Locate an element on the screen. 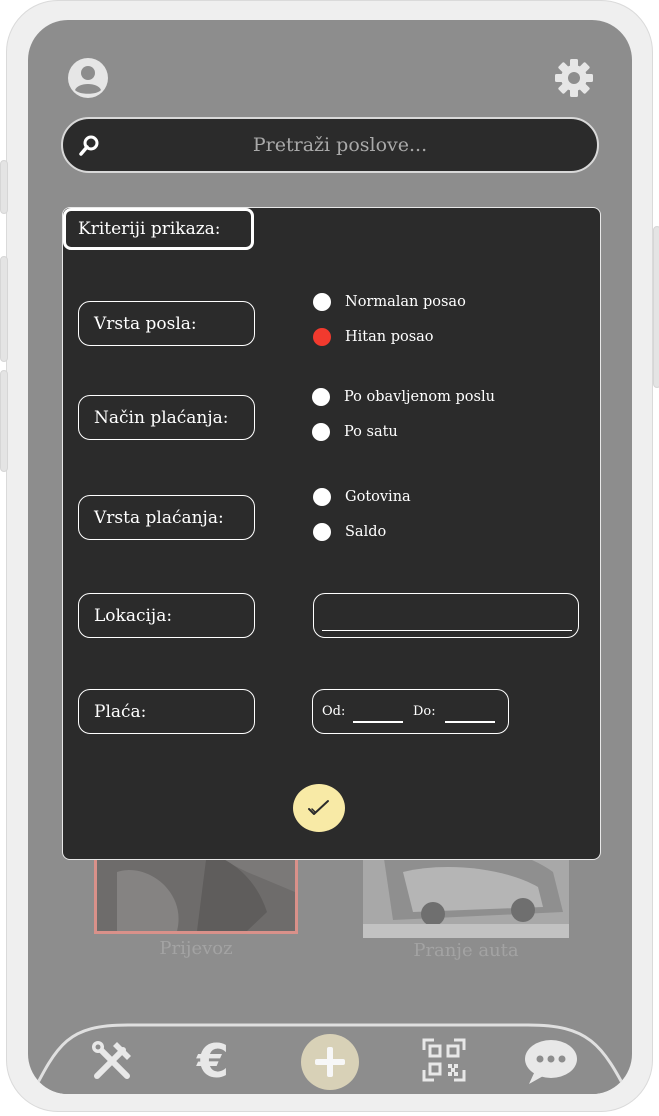  radio-label: Gotovina is located at coordinates (378, 497).